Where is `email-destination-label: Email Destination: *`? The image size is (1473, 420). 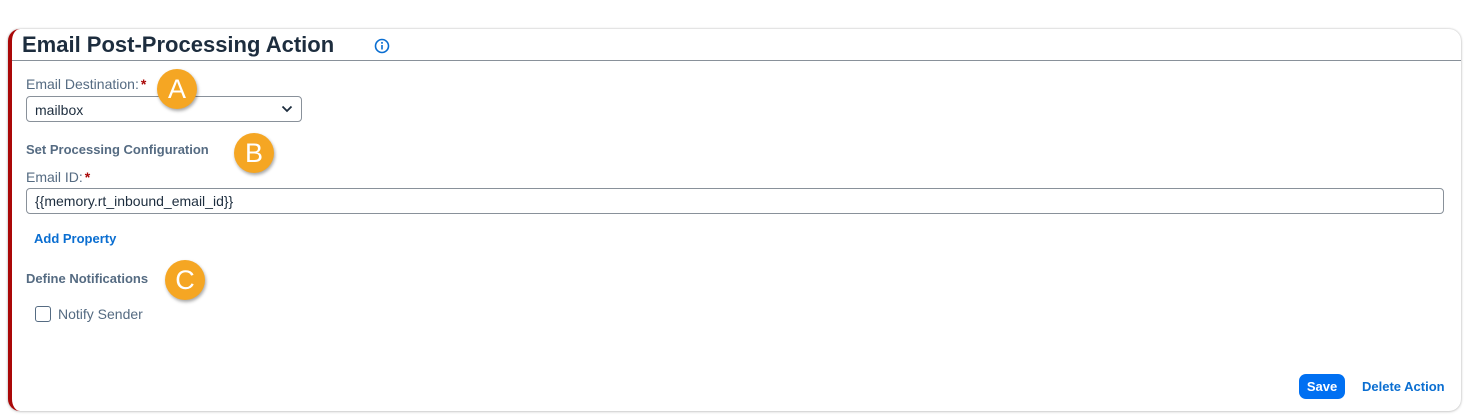 email-destination-label: Email Destination: * is located at coordinates (86, 84).